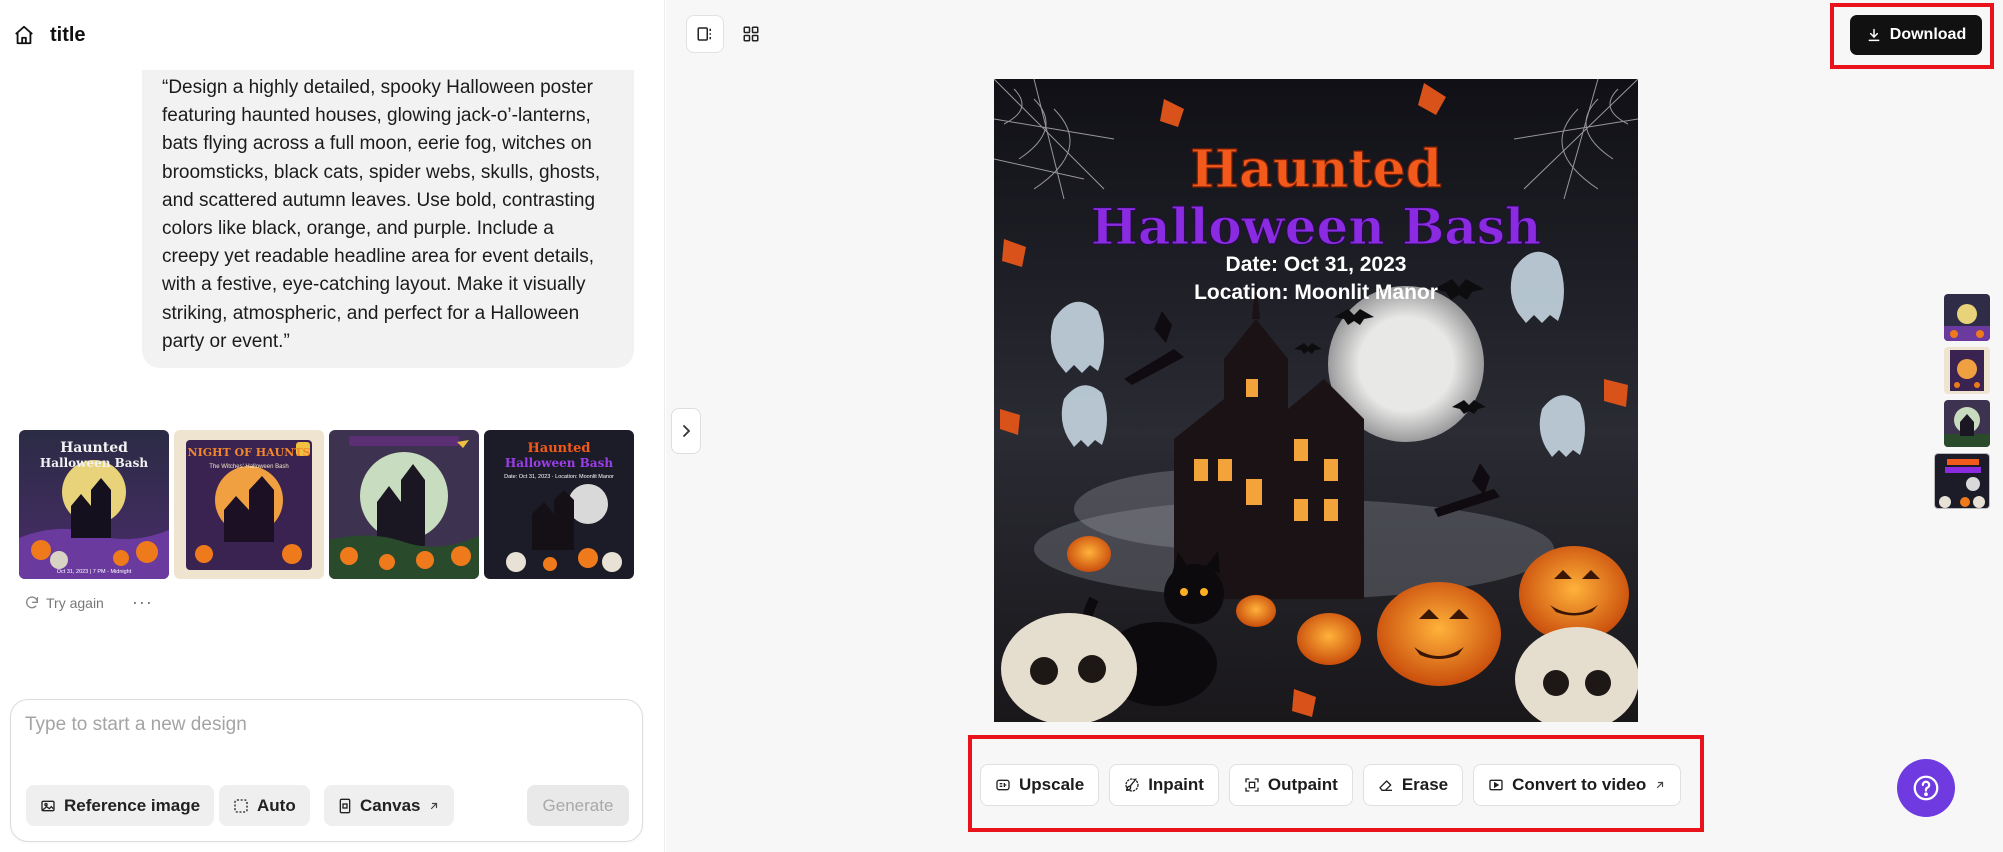  I want to click on help-button, so click(1926, 788).